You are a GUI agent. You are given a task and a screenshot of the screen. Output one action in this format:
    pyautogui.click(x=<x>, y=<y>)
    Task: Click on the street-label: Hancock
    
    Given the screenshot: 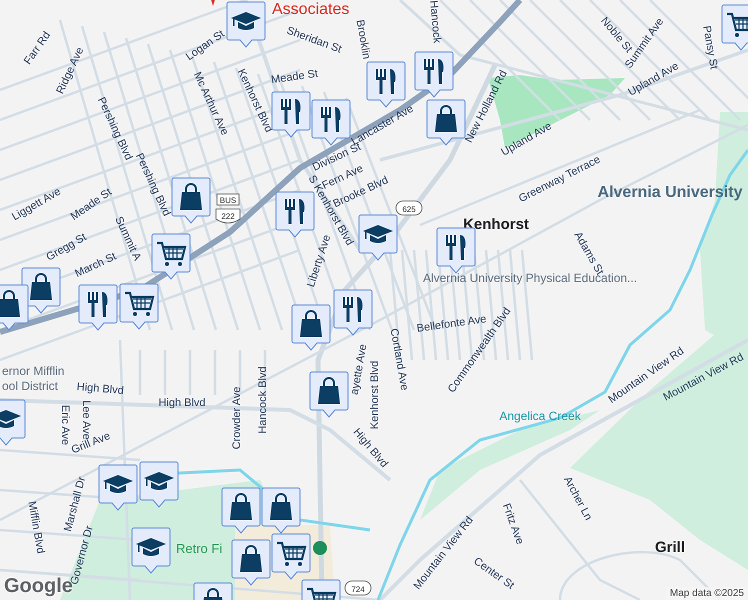 What is the action you would take?
    pyautogui.click(x=435, y=22)
    